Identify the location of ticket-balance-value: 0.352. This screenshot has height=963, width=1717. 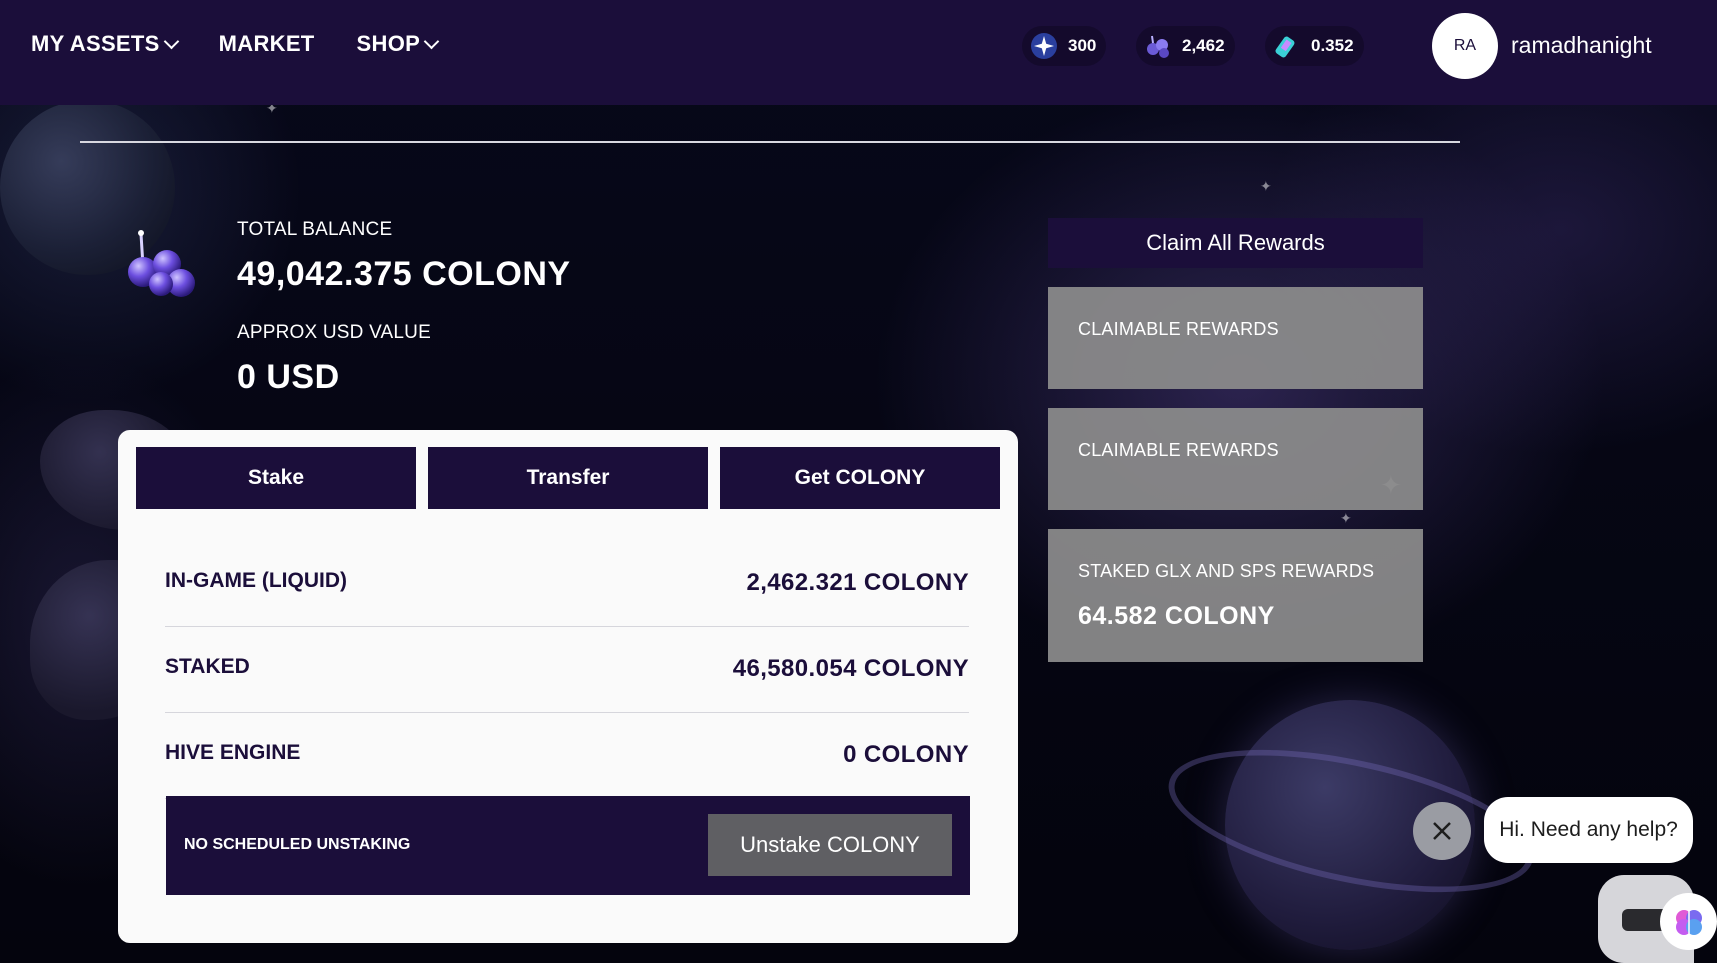
(1332, 45).